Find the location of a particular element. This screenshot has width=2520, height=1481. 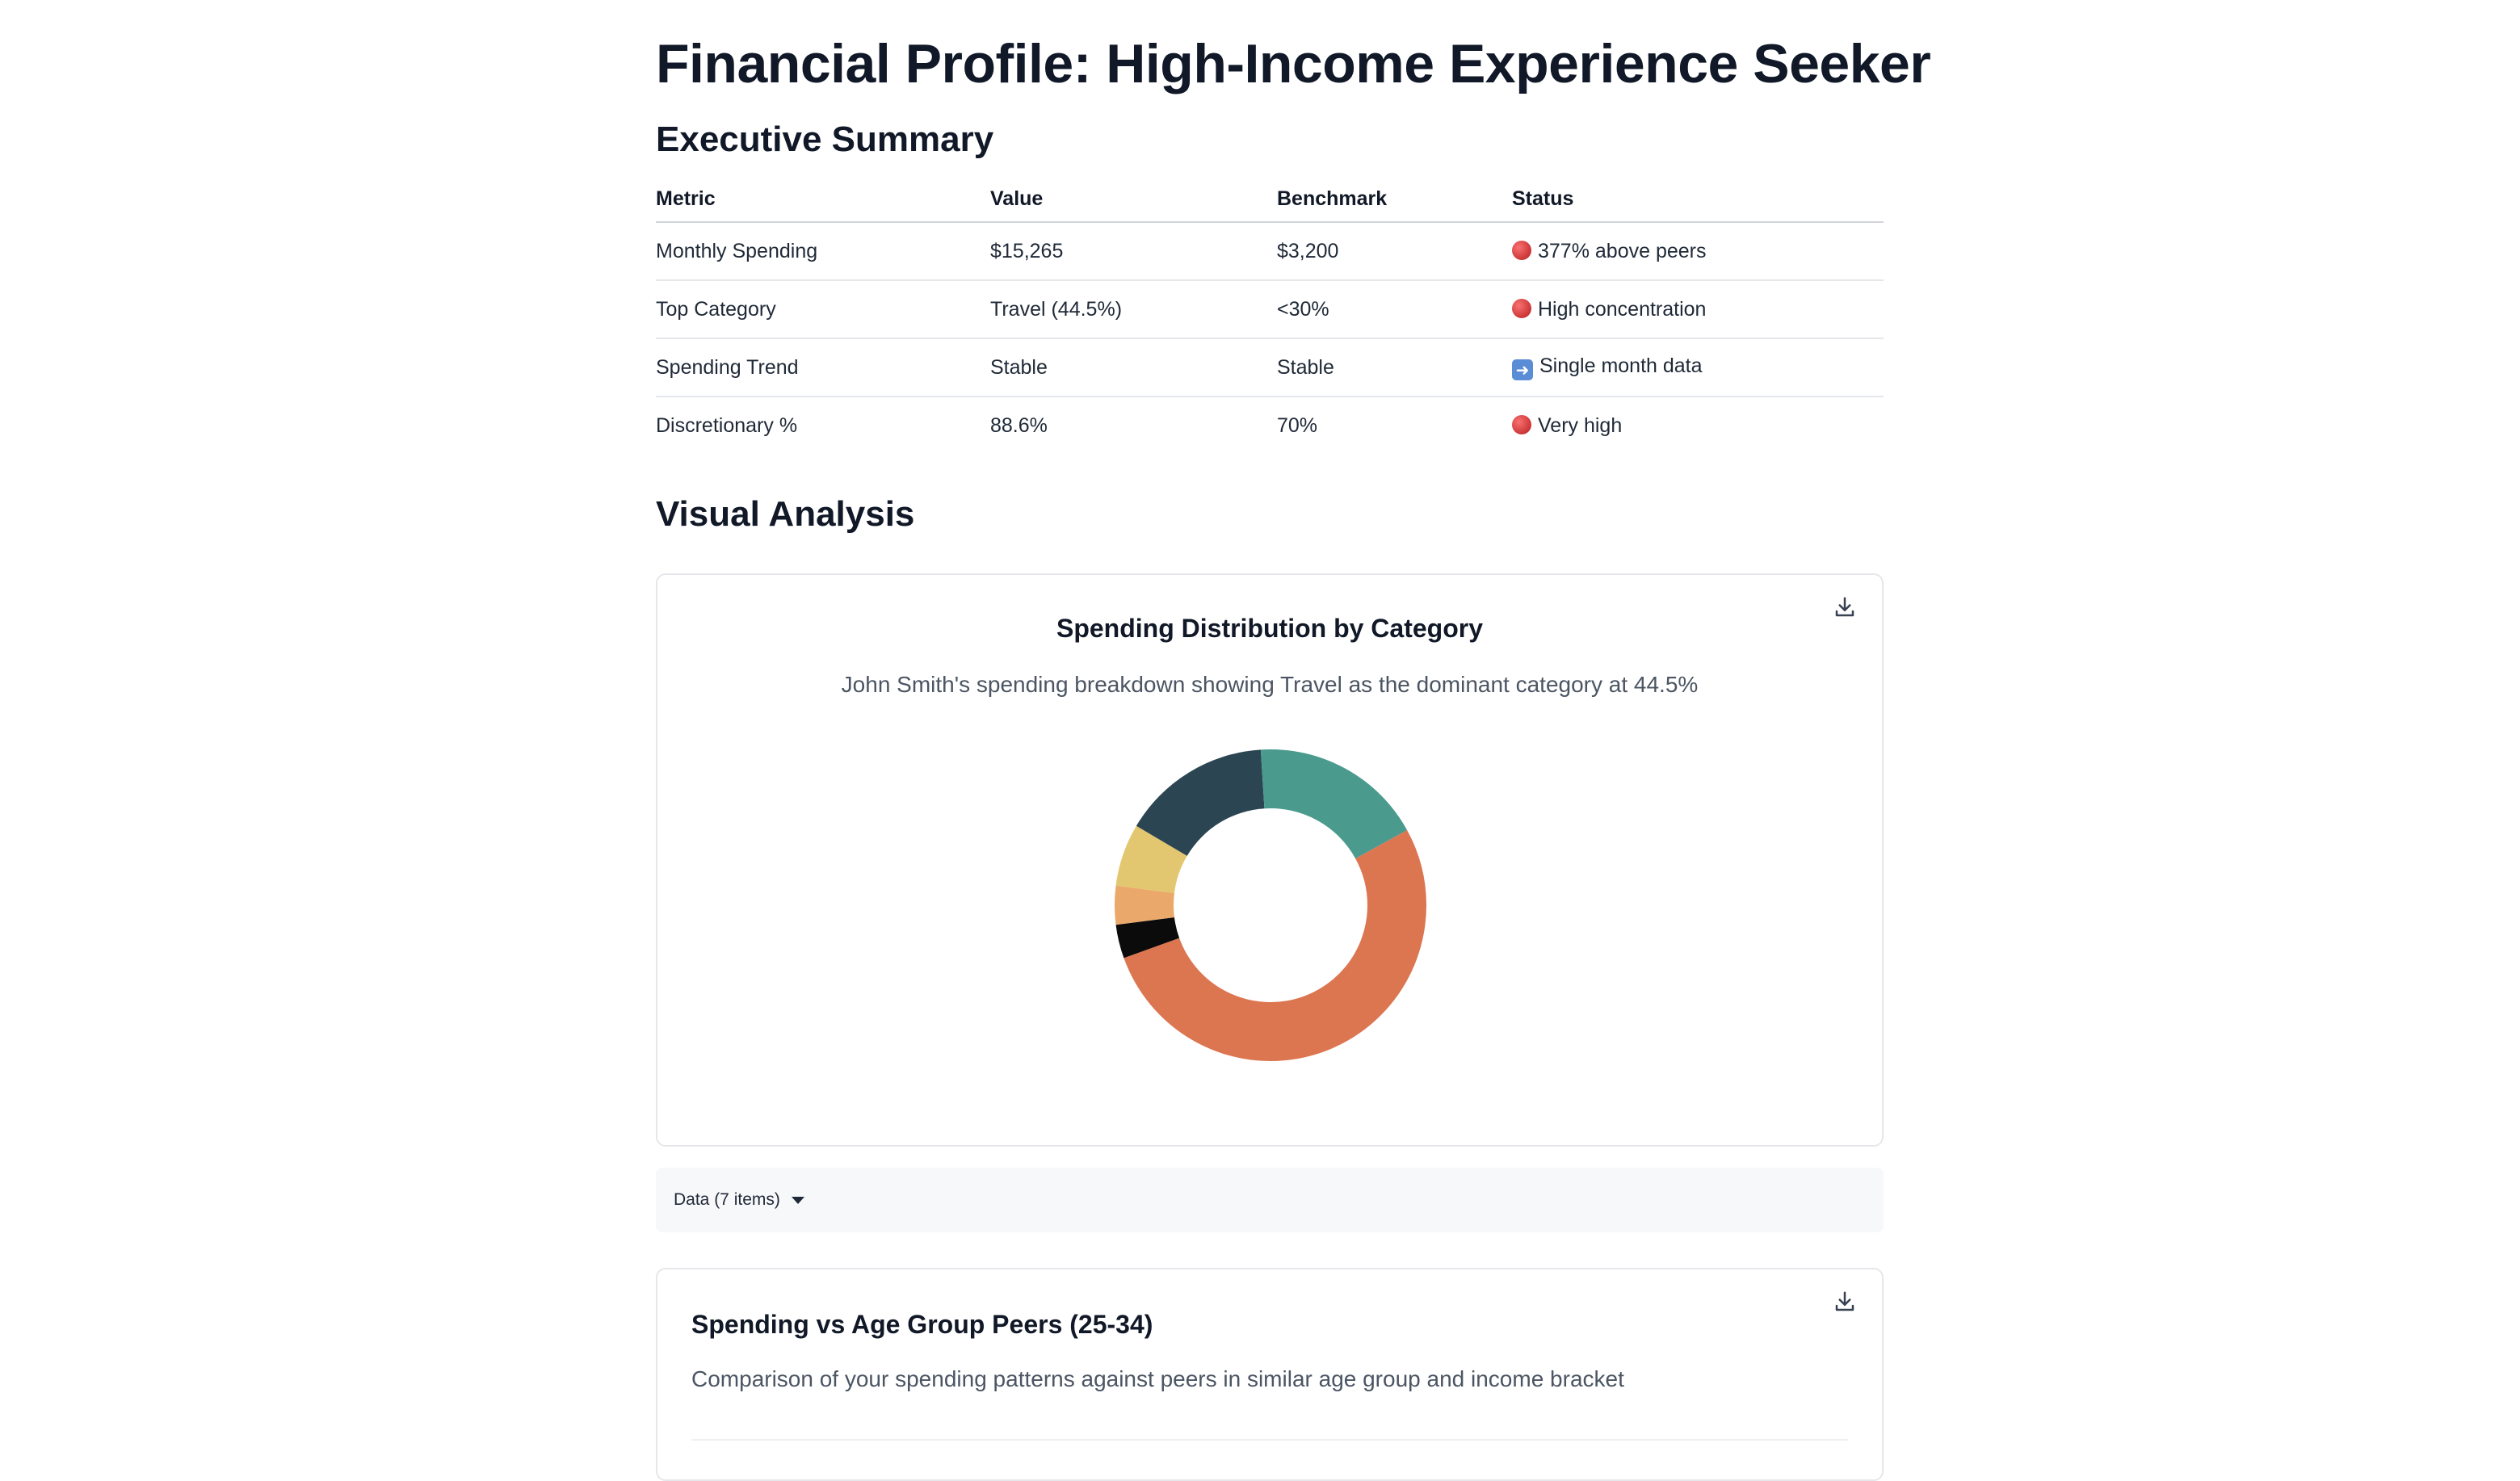

donut-chart is located at coordinates (1270, 905).